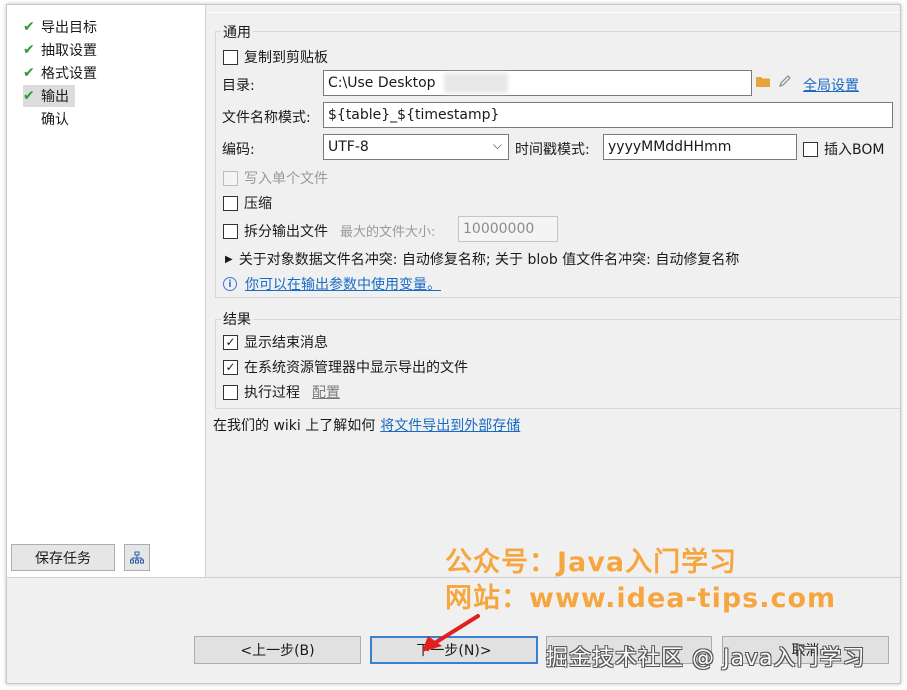  I want to click on task-tree-button, so click(137, 557).